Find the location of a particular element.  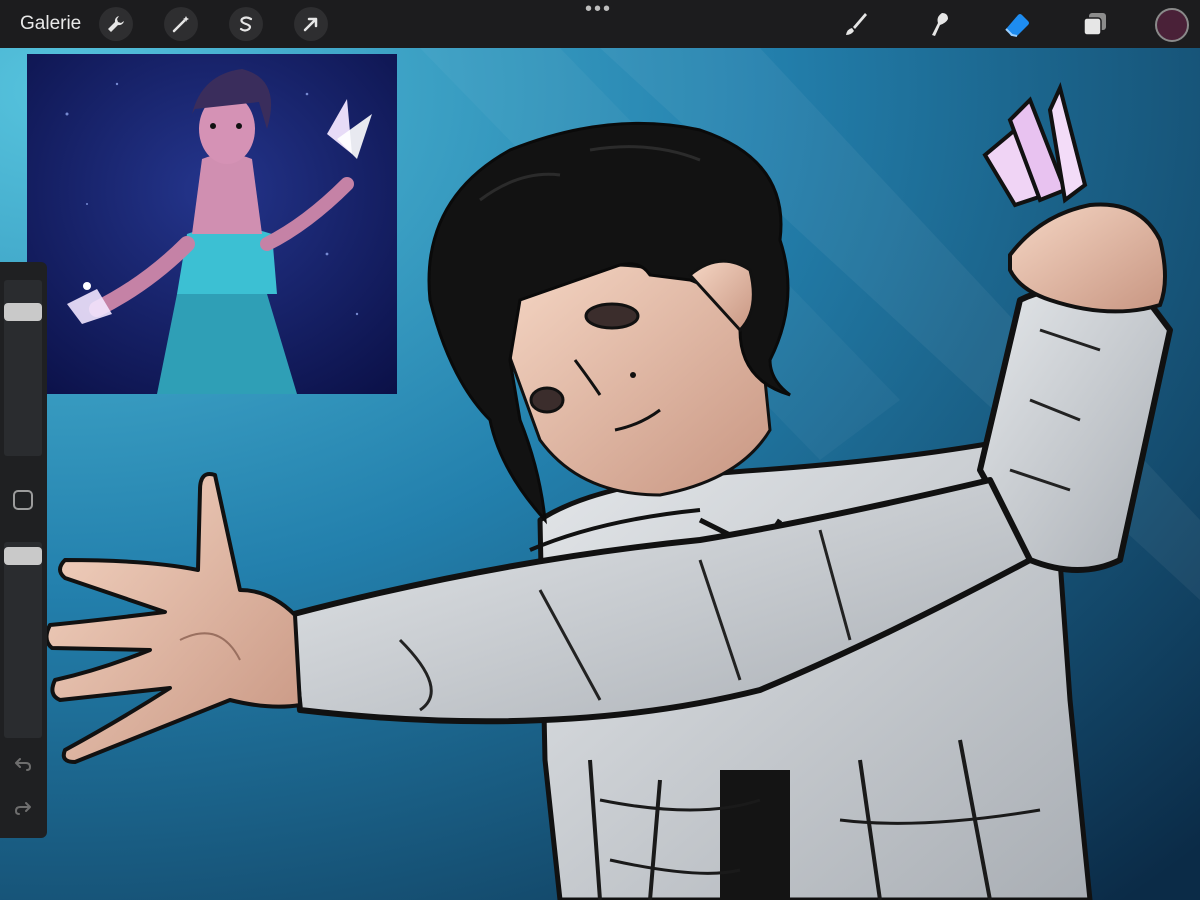

color-picker-button is located at coordinates (1172, 25).